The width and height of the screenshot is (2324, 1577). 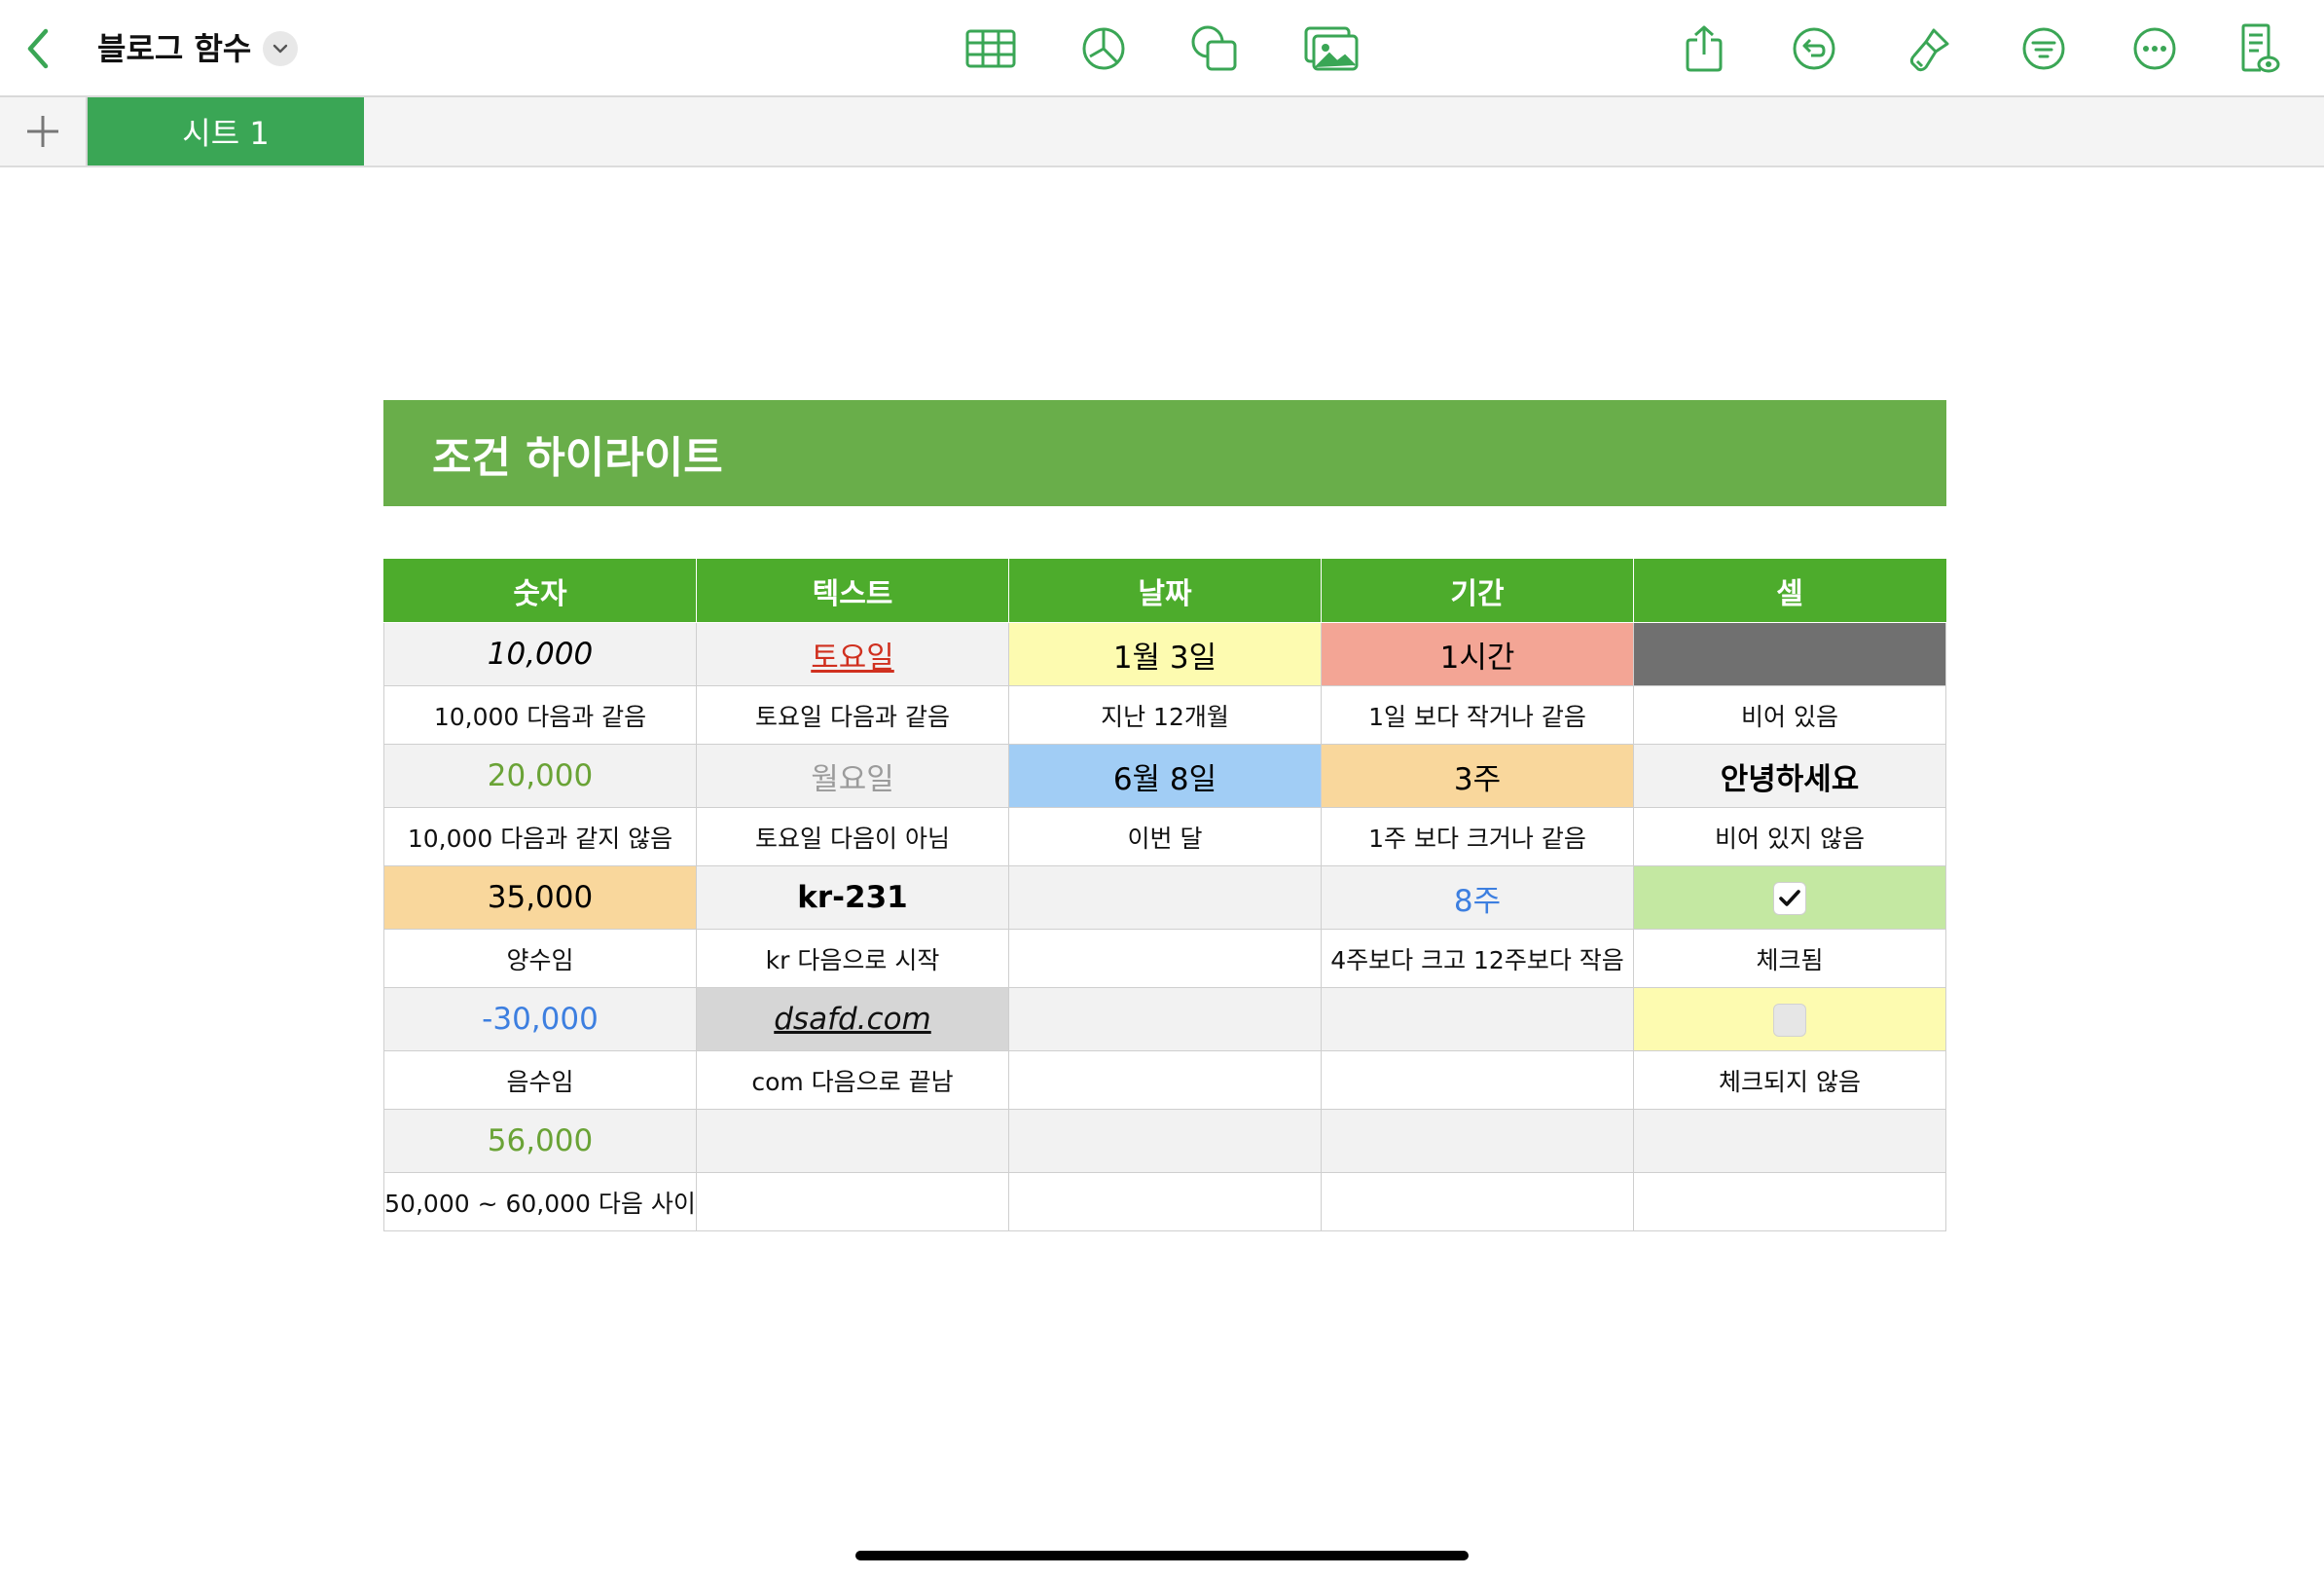 I want to click on condition-label-cell: 토요일 다음이 아님, so click(x=852, y=836).